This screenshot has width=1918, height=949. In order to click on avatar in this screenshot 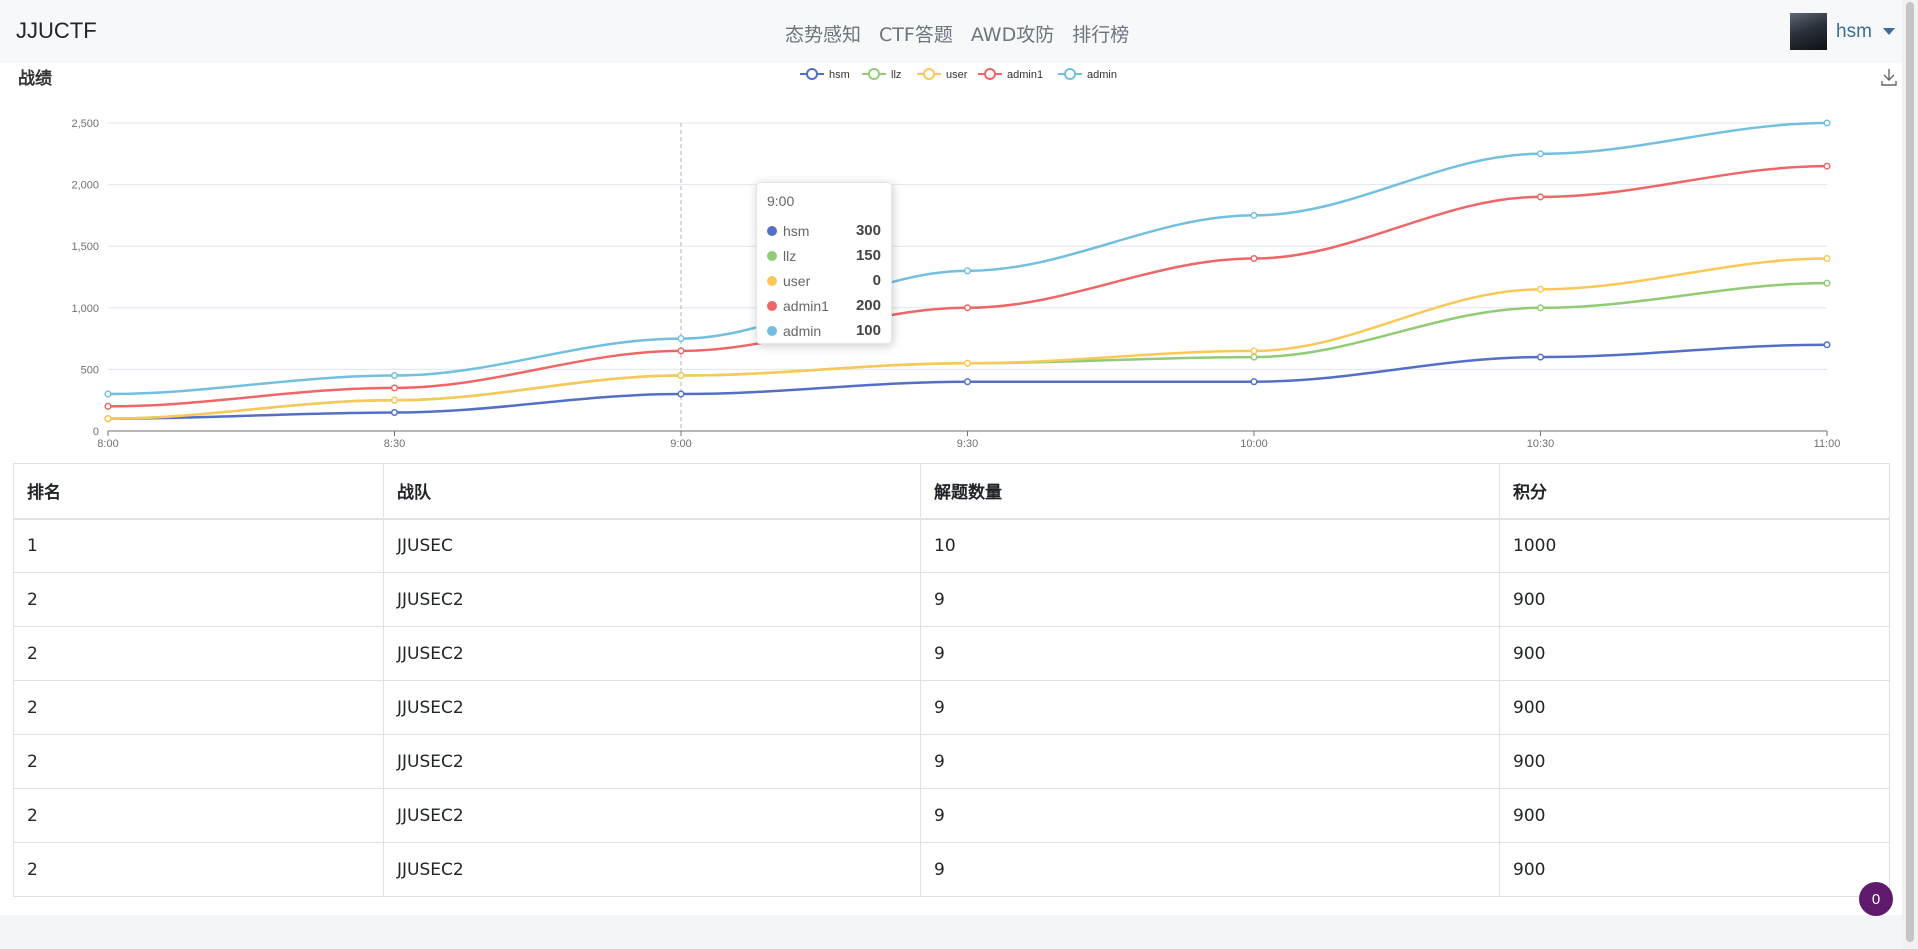, I will do `click(1808, 31)`.